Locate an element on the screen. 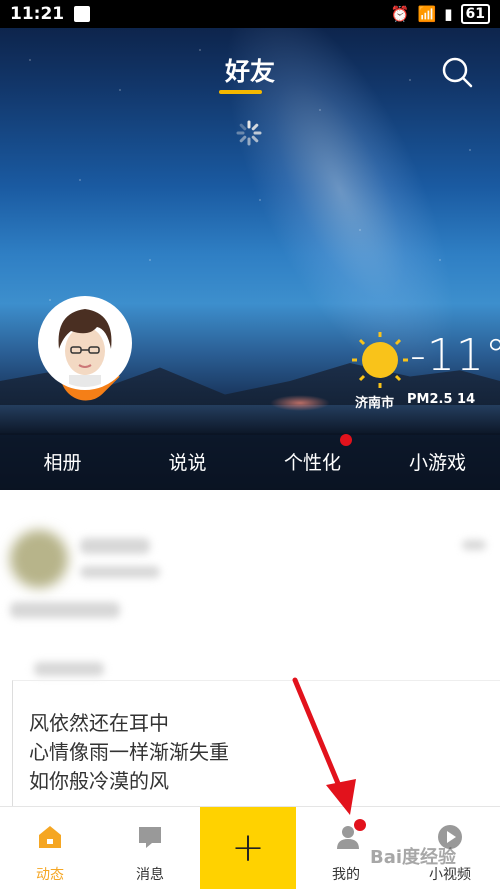 Image resolution: width=500 pixels, height=889 pixels. home-icon is located at coordinates (50, 837).